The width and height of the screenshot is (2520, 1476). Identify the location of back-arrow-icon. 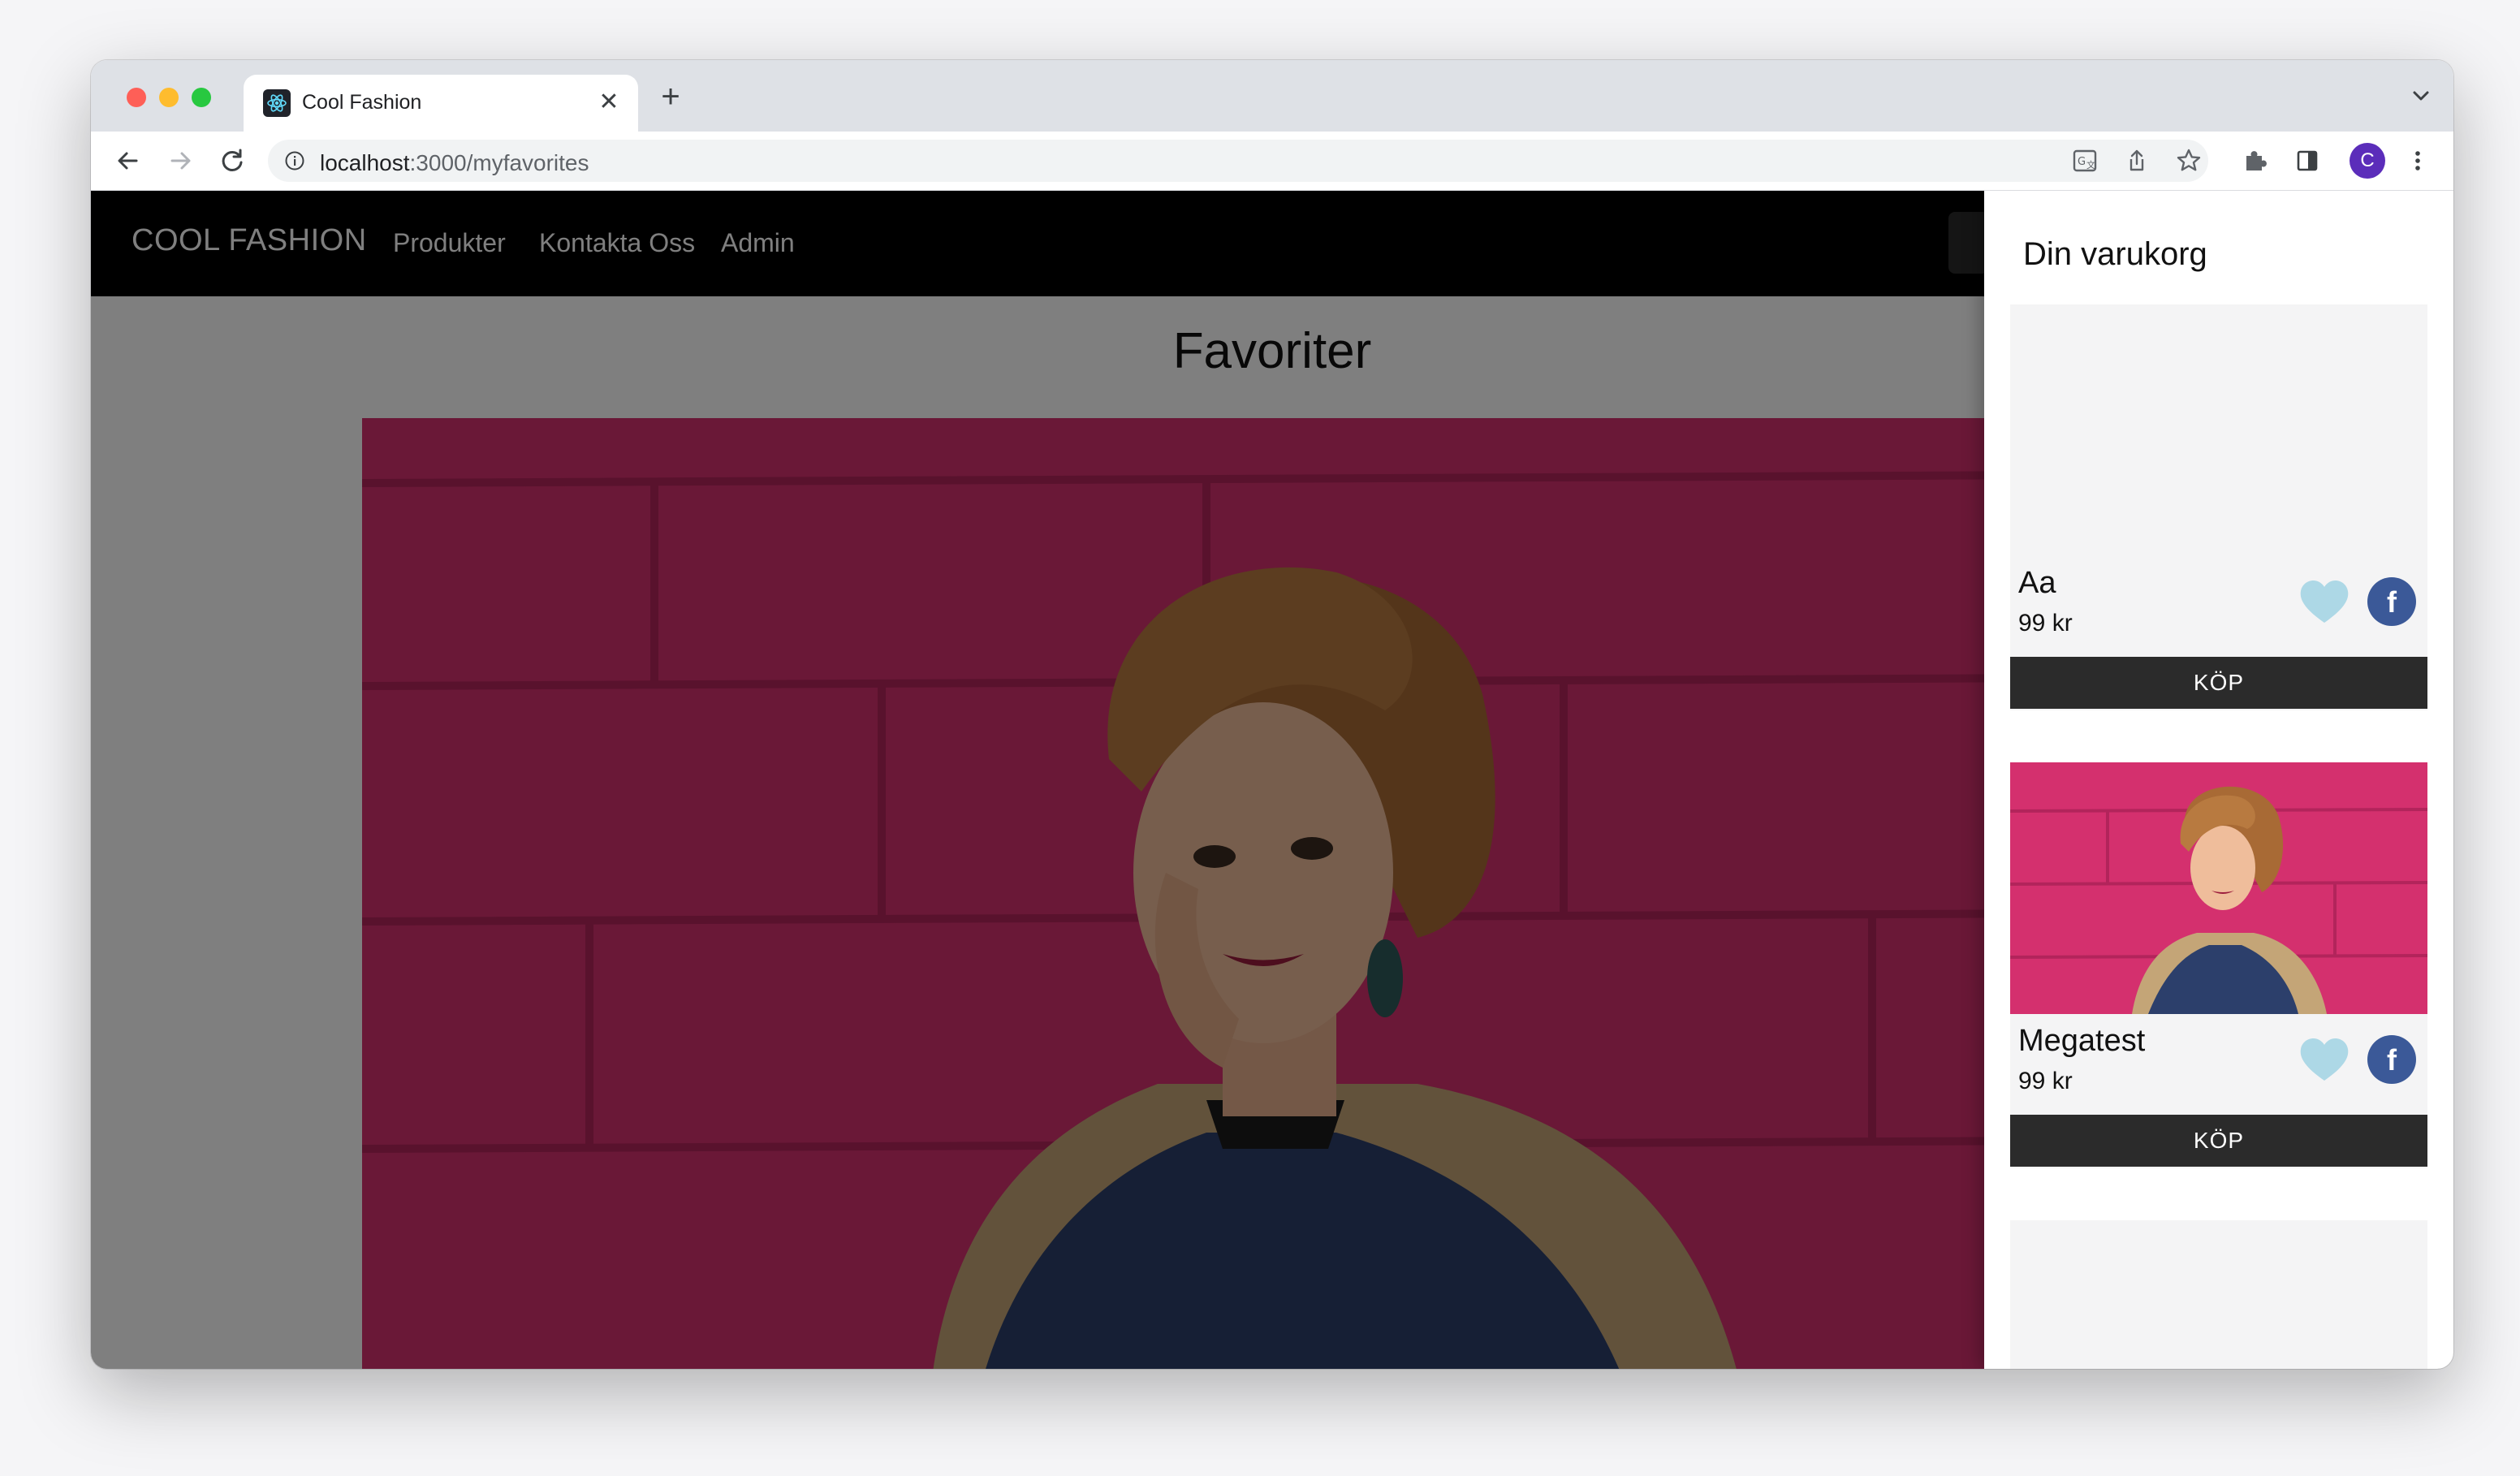
(128, 161).